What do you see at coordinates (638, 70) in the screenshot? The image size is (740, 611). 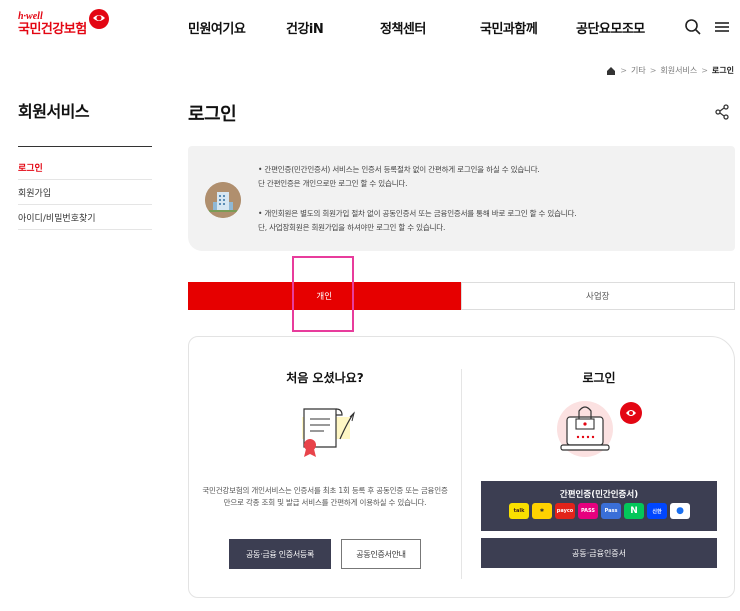 I see `breadcrumb-item-etc: 기타` at bounding box center [638, 70].